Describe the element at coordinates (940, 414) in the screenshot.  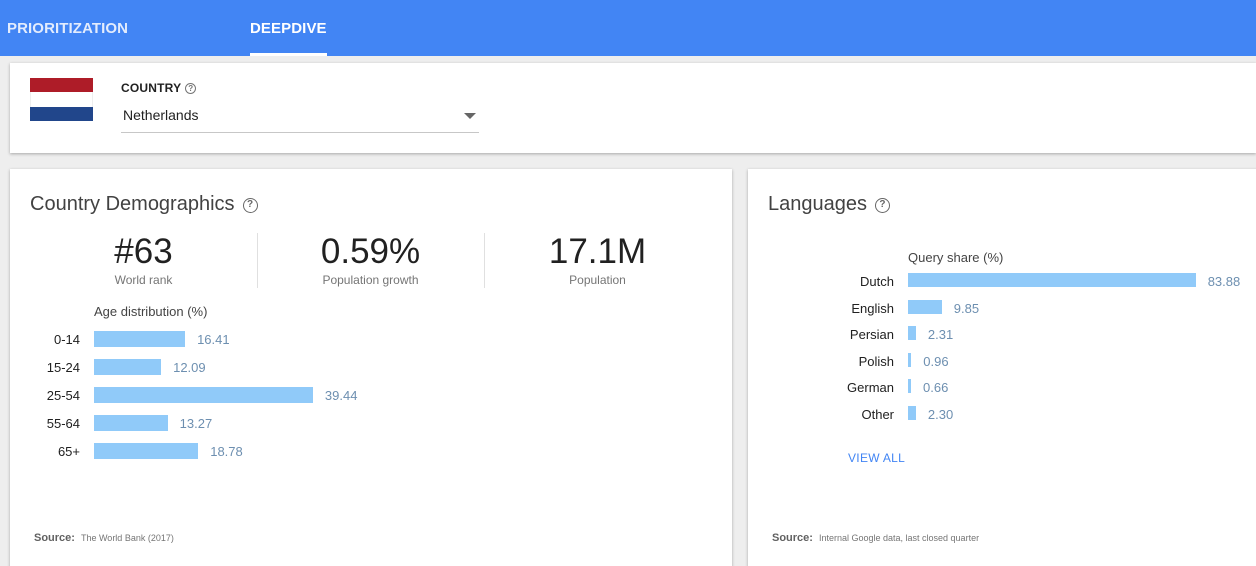
I see `language-bar-value: 2.30` at that location.